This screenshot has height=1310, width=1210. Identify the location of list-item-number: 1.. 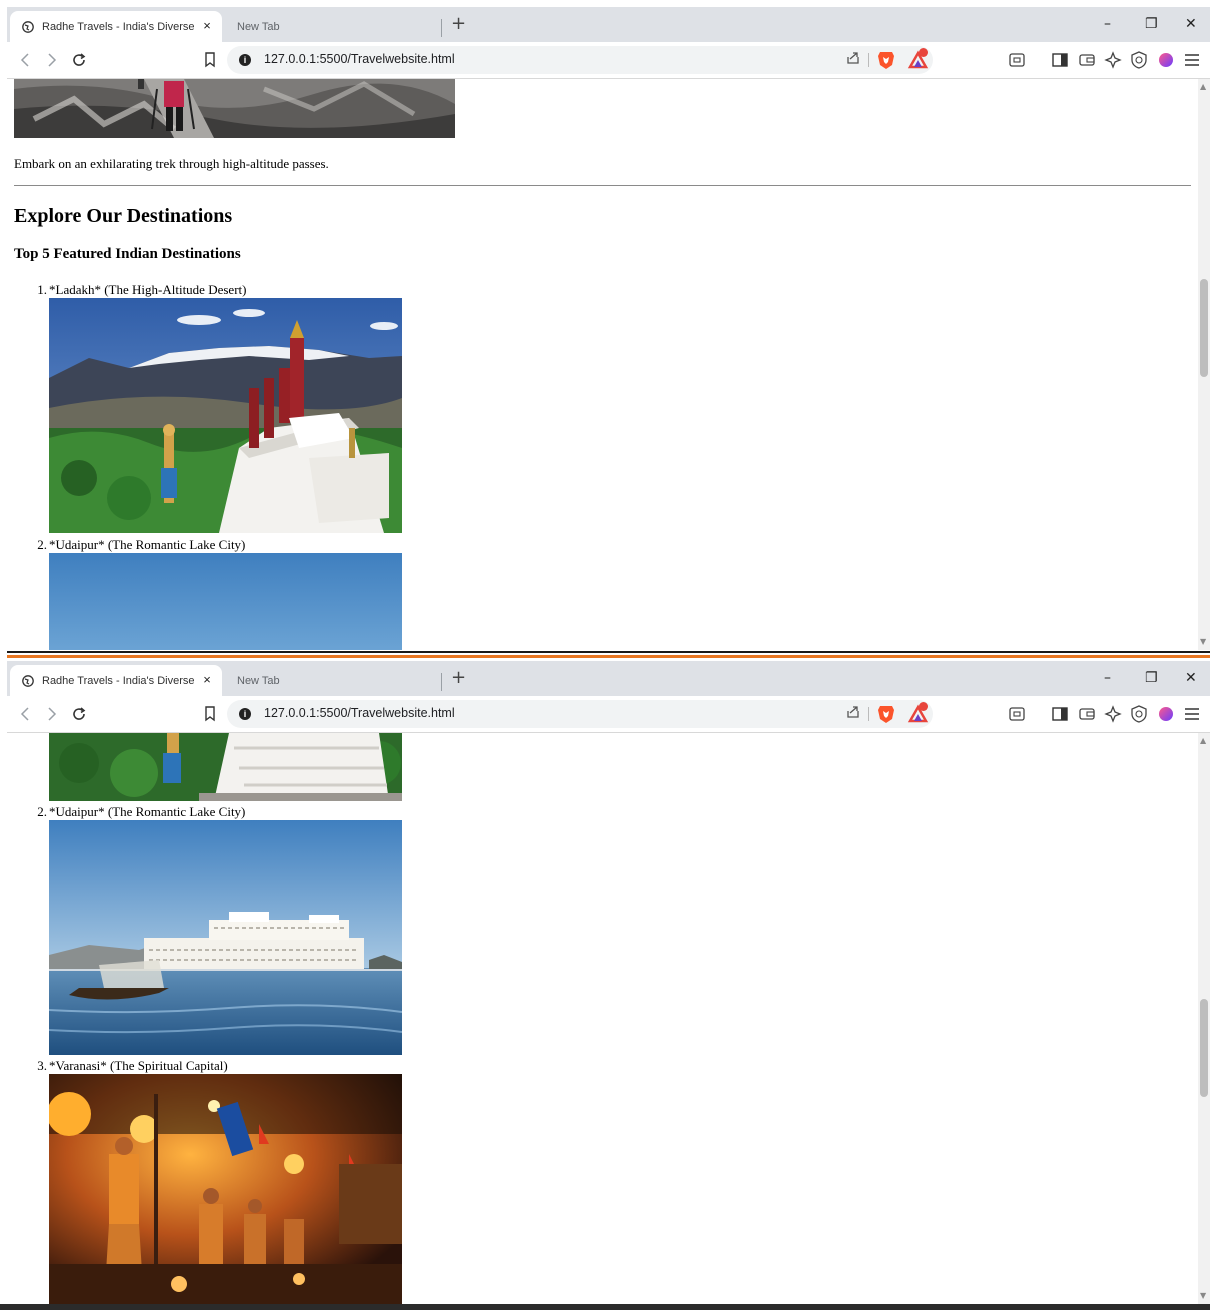
(42, 289).